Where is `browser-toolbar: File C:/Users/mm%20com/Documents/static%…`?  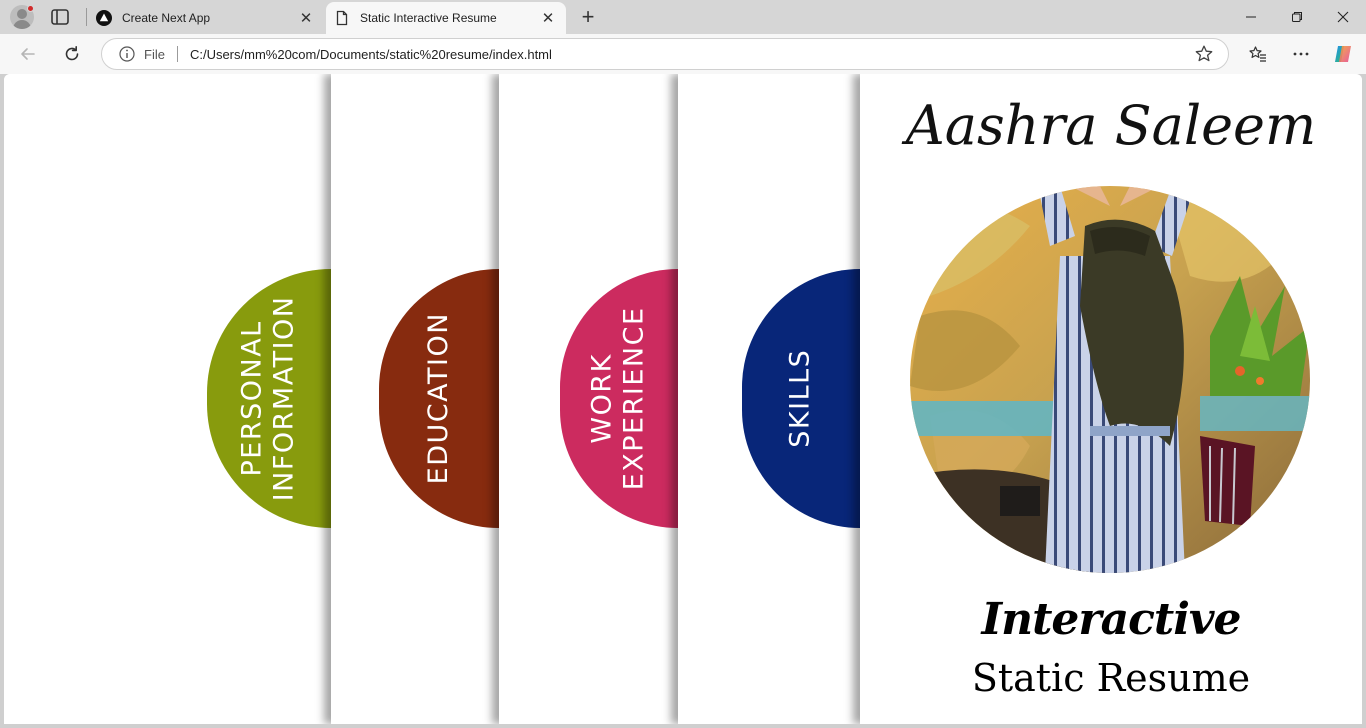
browser-toolbar: File C:/Users/mm%20com/Documents/static%… is located at coordinates (683, 54).